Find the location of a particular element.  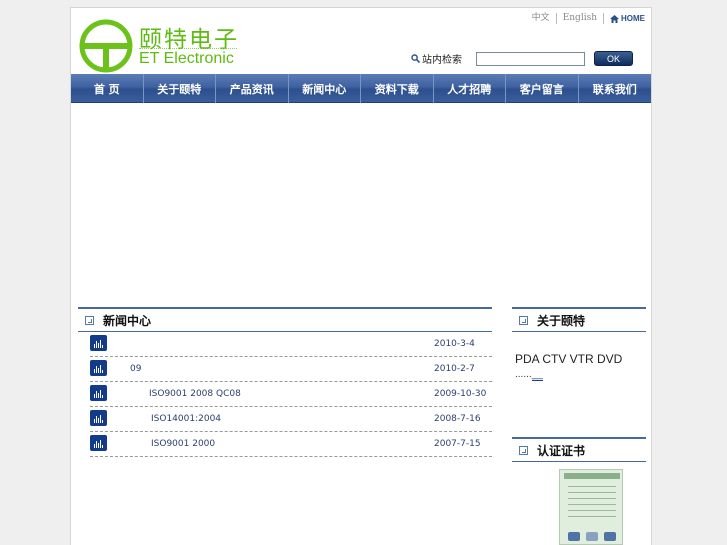

news-header: 新闻中心 is located at coordinates (285, 319).